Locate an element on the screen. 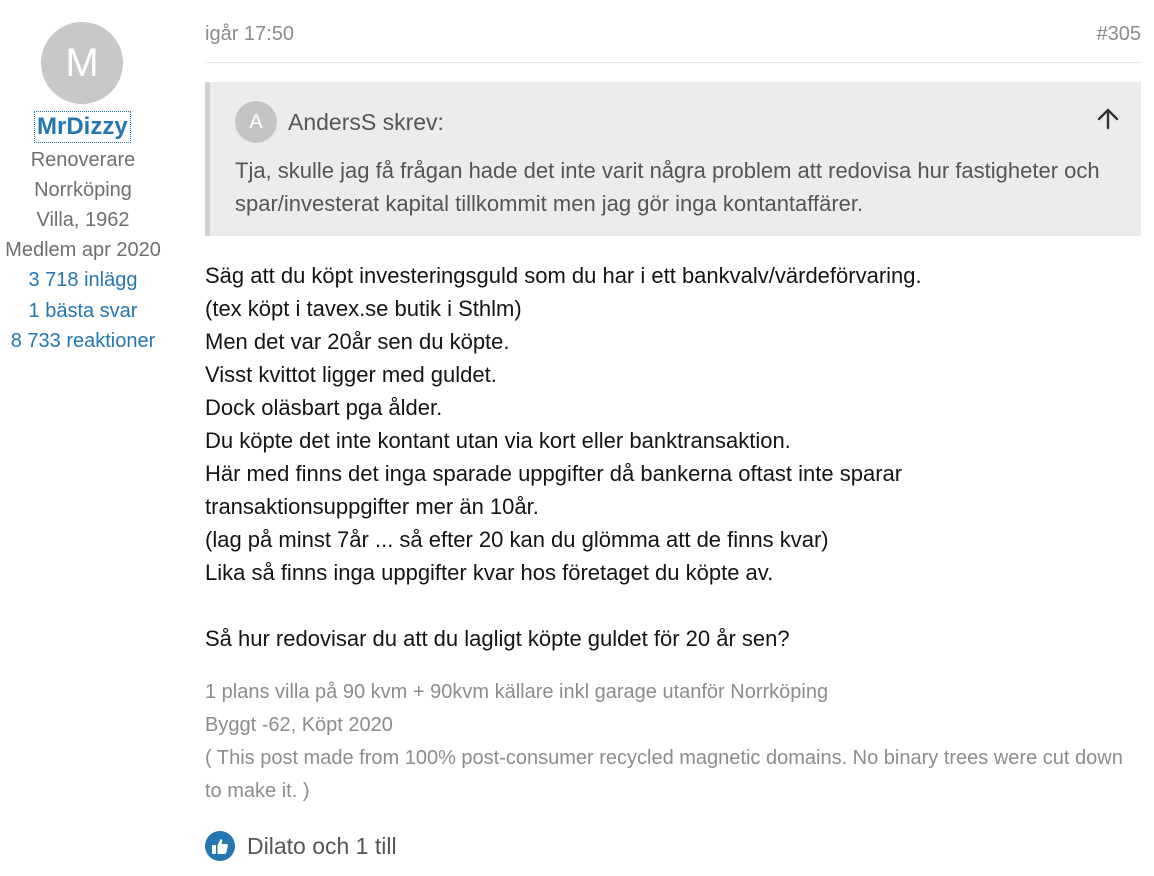 This screenshot has width=1154, height=876. user-house: Villa, 1962 is located at coordinates (83, 220).